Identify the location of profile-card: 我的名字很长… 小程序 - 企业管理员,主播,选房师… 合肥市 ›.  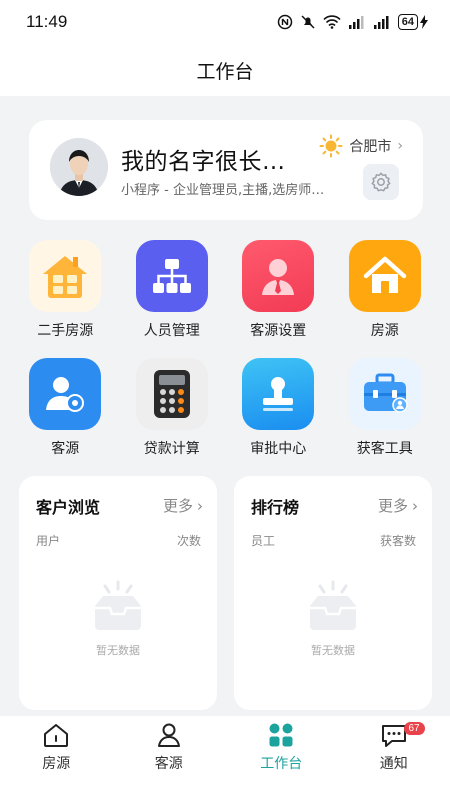
(226, 170).